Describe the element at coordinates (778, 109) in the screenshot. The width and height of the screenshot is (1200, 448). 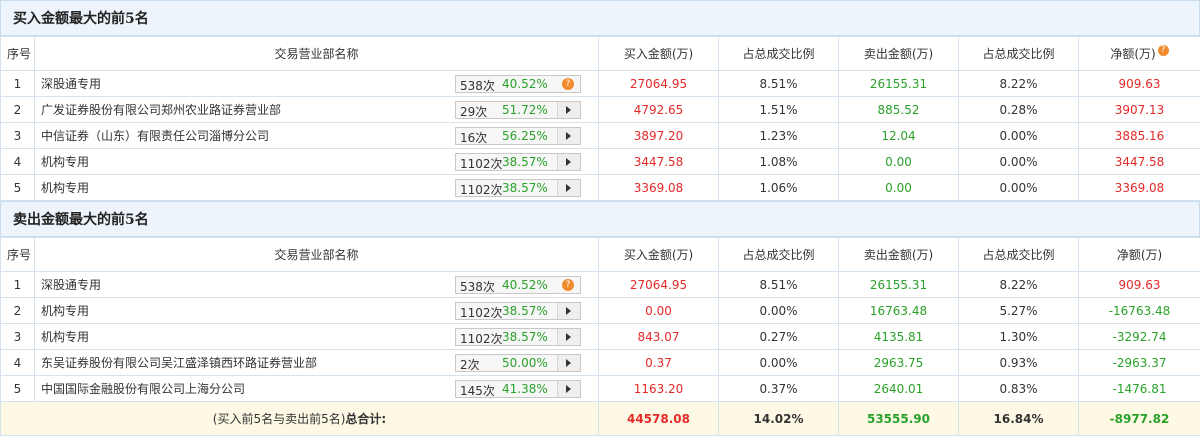
I see `buy-ratio: 1.51%` at that location.